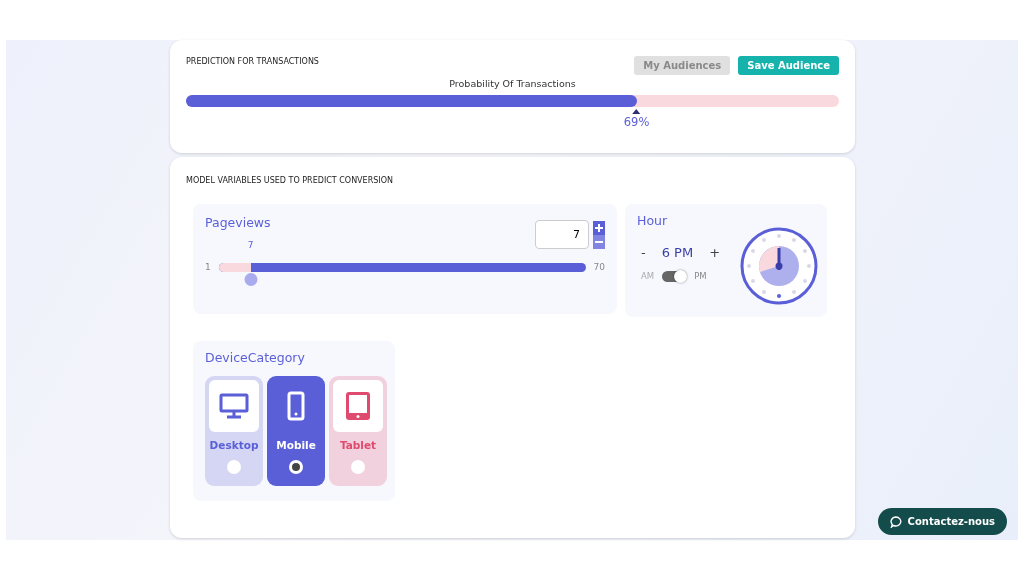  What do you see at coordinates (652, 221) in the screenshot?
I see `panel-title: Hour` at bounding box center [652, 221].